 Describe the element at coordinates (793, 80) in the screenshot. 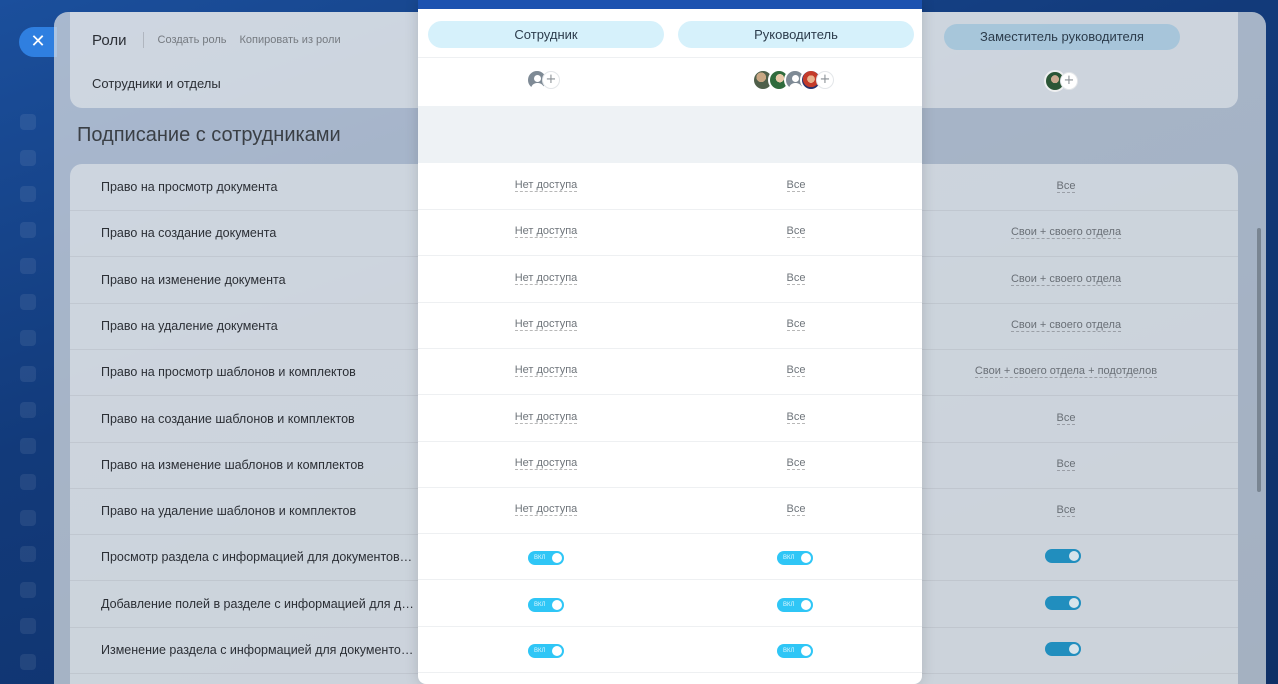

I see `manager-members: +` at that location.